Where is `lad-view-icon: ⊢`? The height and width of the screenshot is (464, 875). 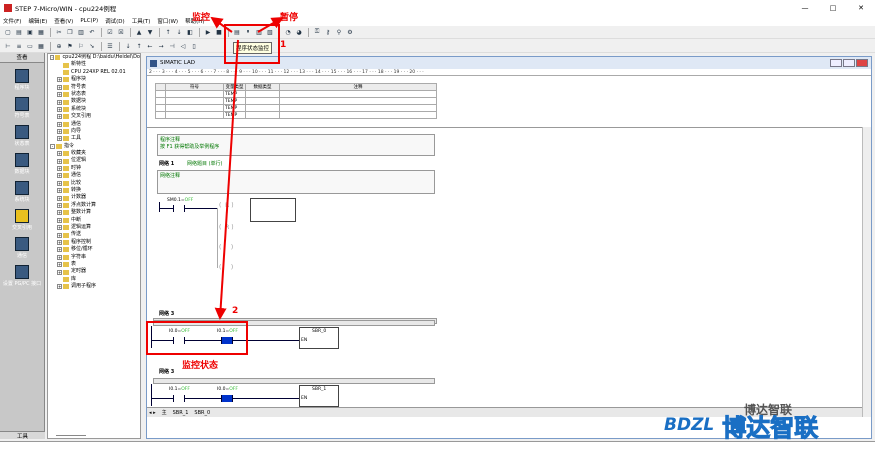
lad-view-icon: ⊢ is located at coordinates (8, 46).